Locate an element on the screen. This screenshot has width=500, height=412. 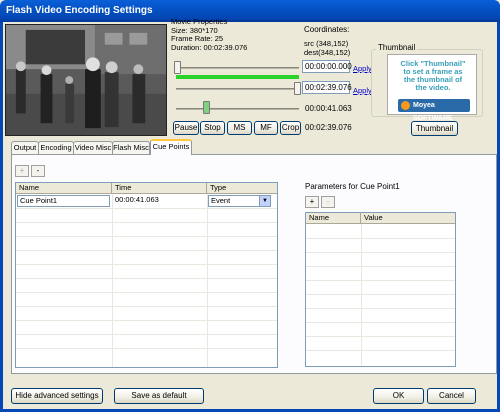
crop-button: Crop is located at coordinates (290, 128).